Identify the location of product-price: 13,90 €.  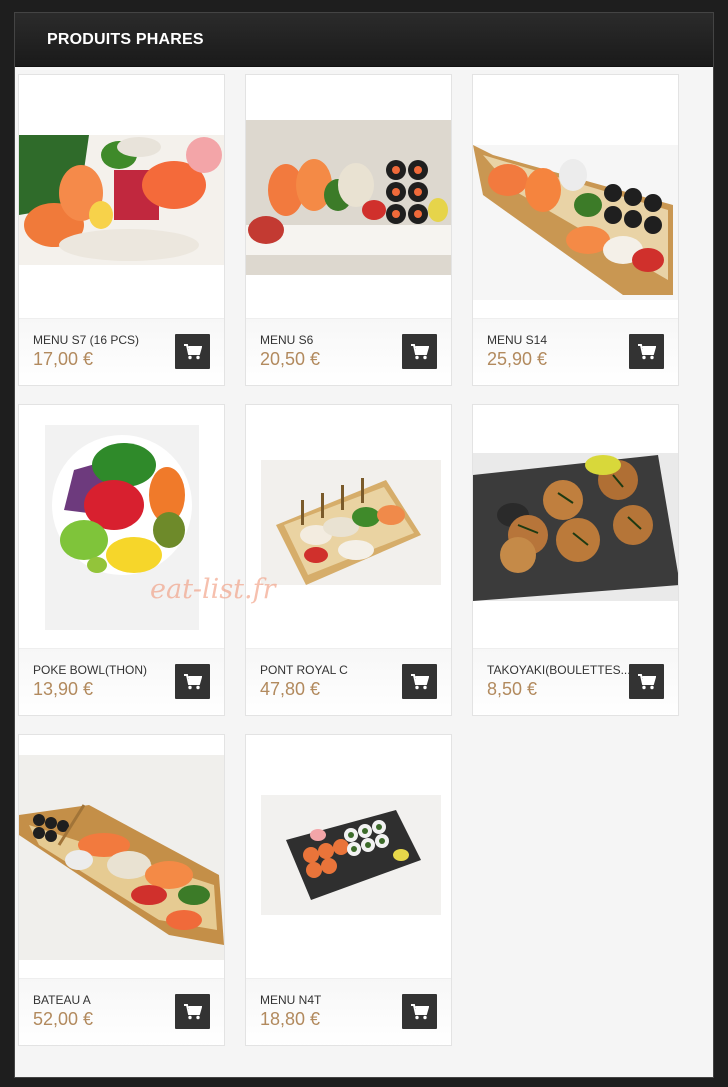
(63, 689).